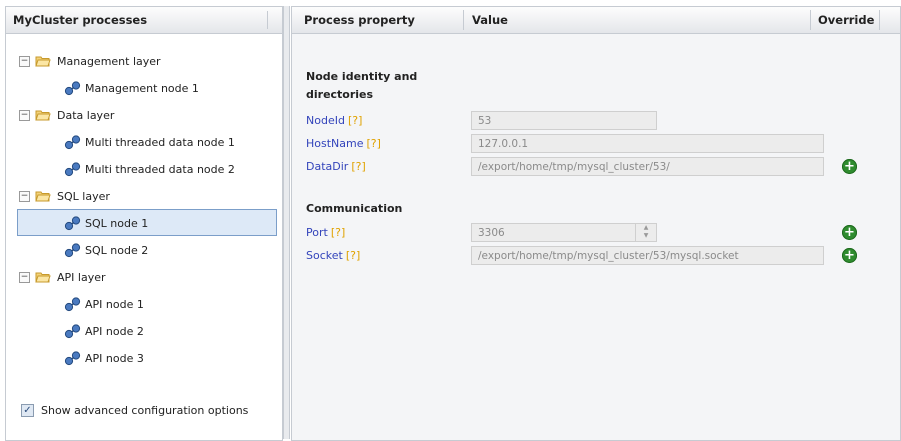 The width and height of the screenshot is (901, 441). I want to click on advanced-options-checkbox-row: ✓ Show advanced configuration options, so click(134, 410).